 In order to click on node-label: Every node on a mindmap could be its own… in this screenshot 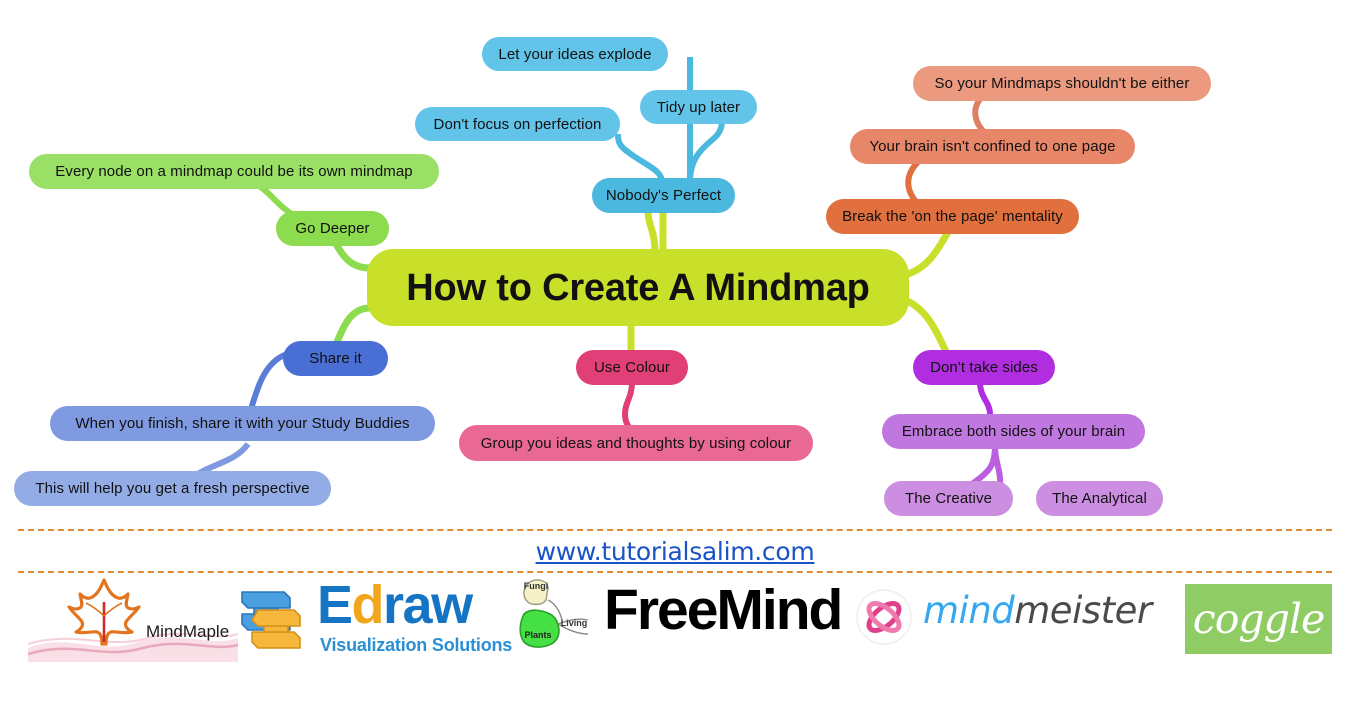, I will do `click(234, 171)`.